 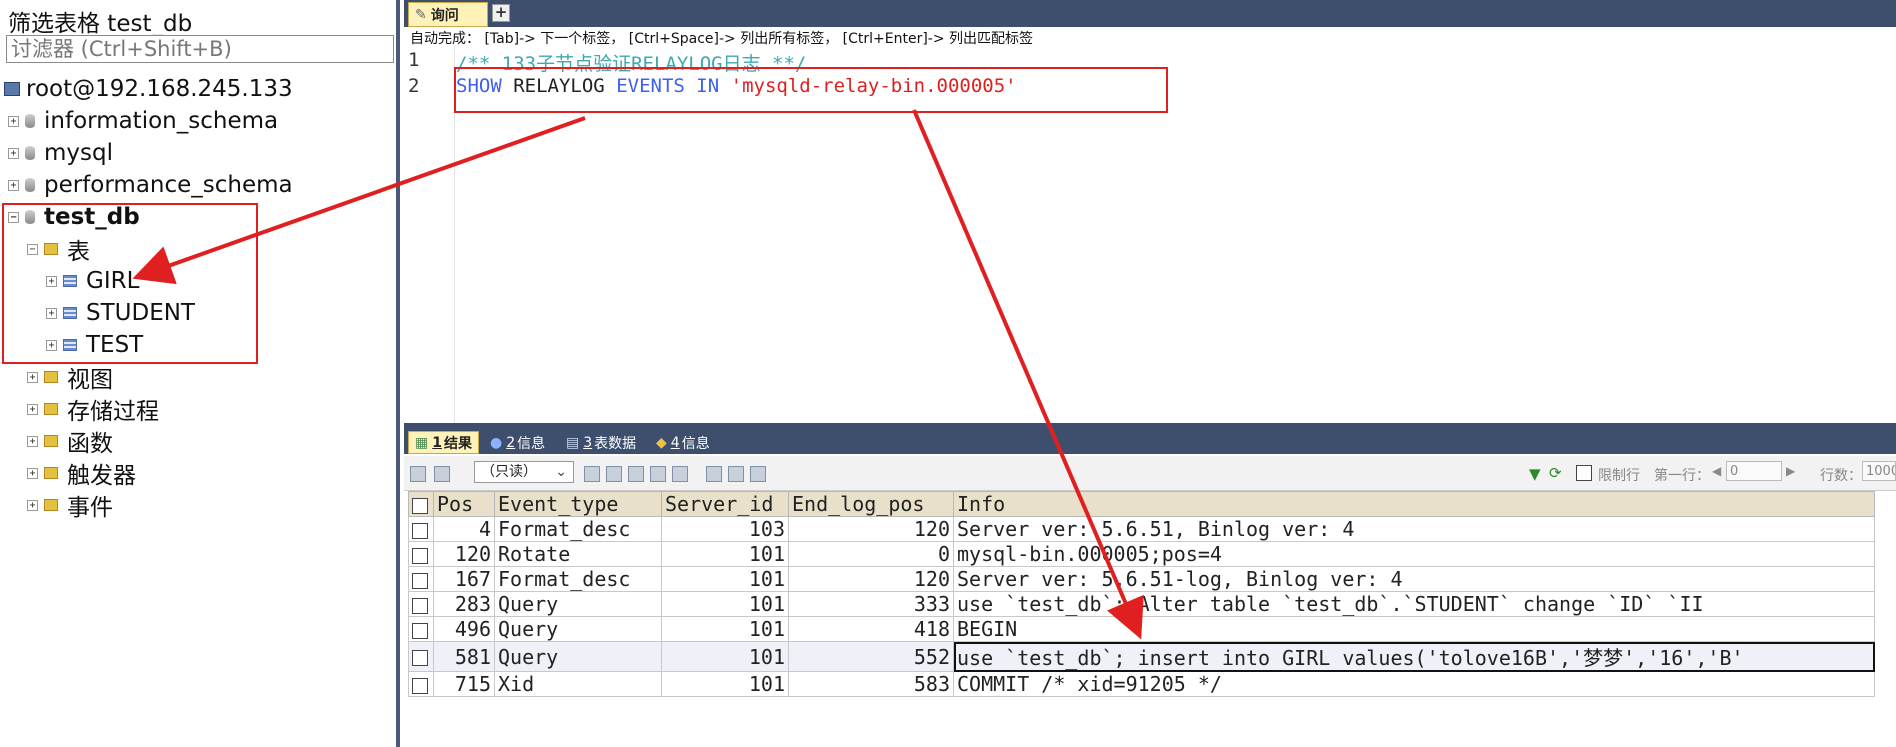 I want to click on readonly-select: （只读） ⌄, so click(x=524, y=472).